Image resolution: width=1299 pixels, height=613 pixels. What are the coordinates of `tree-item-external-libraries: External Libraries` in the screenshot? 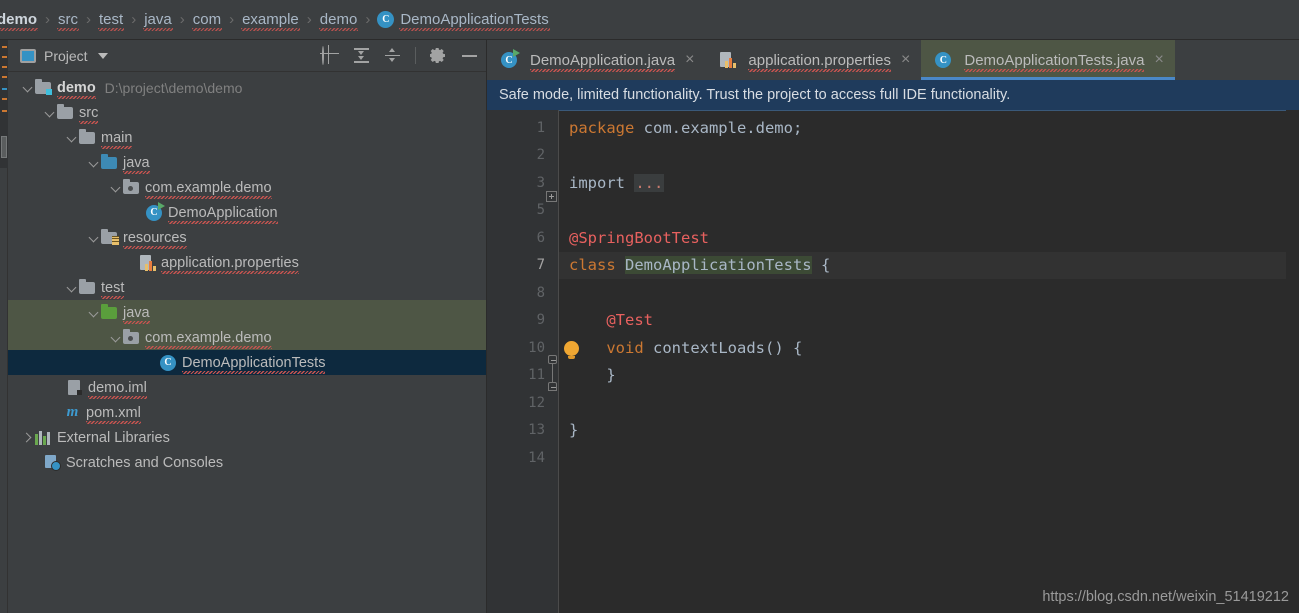 It's located at (247, 437).